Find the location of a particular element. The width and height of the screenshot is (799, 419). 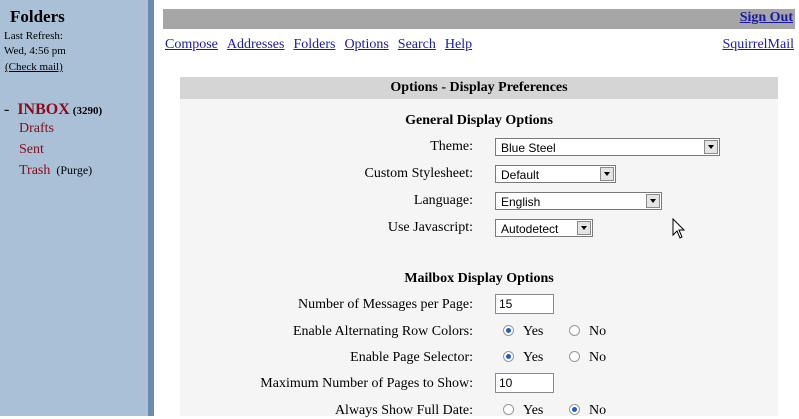

nav-help: Help is located at coordinates (458, 44).